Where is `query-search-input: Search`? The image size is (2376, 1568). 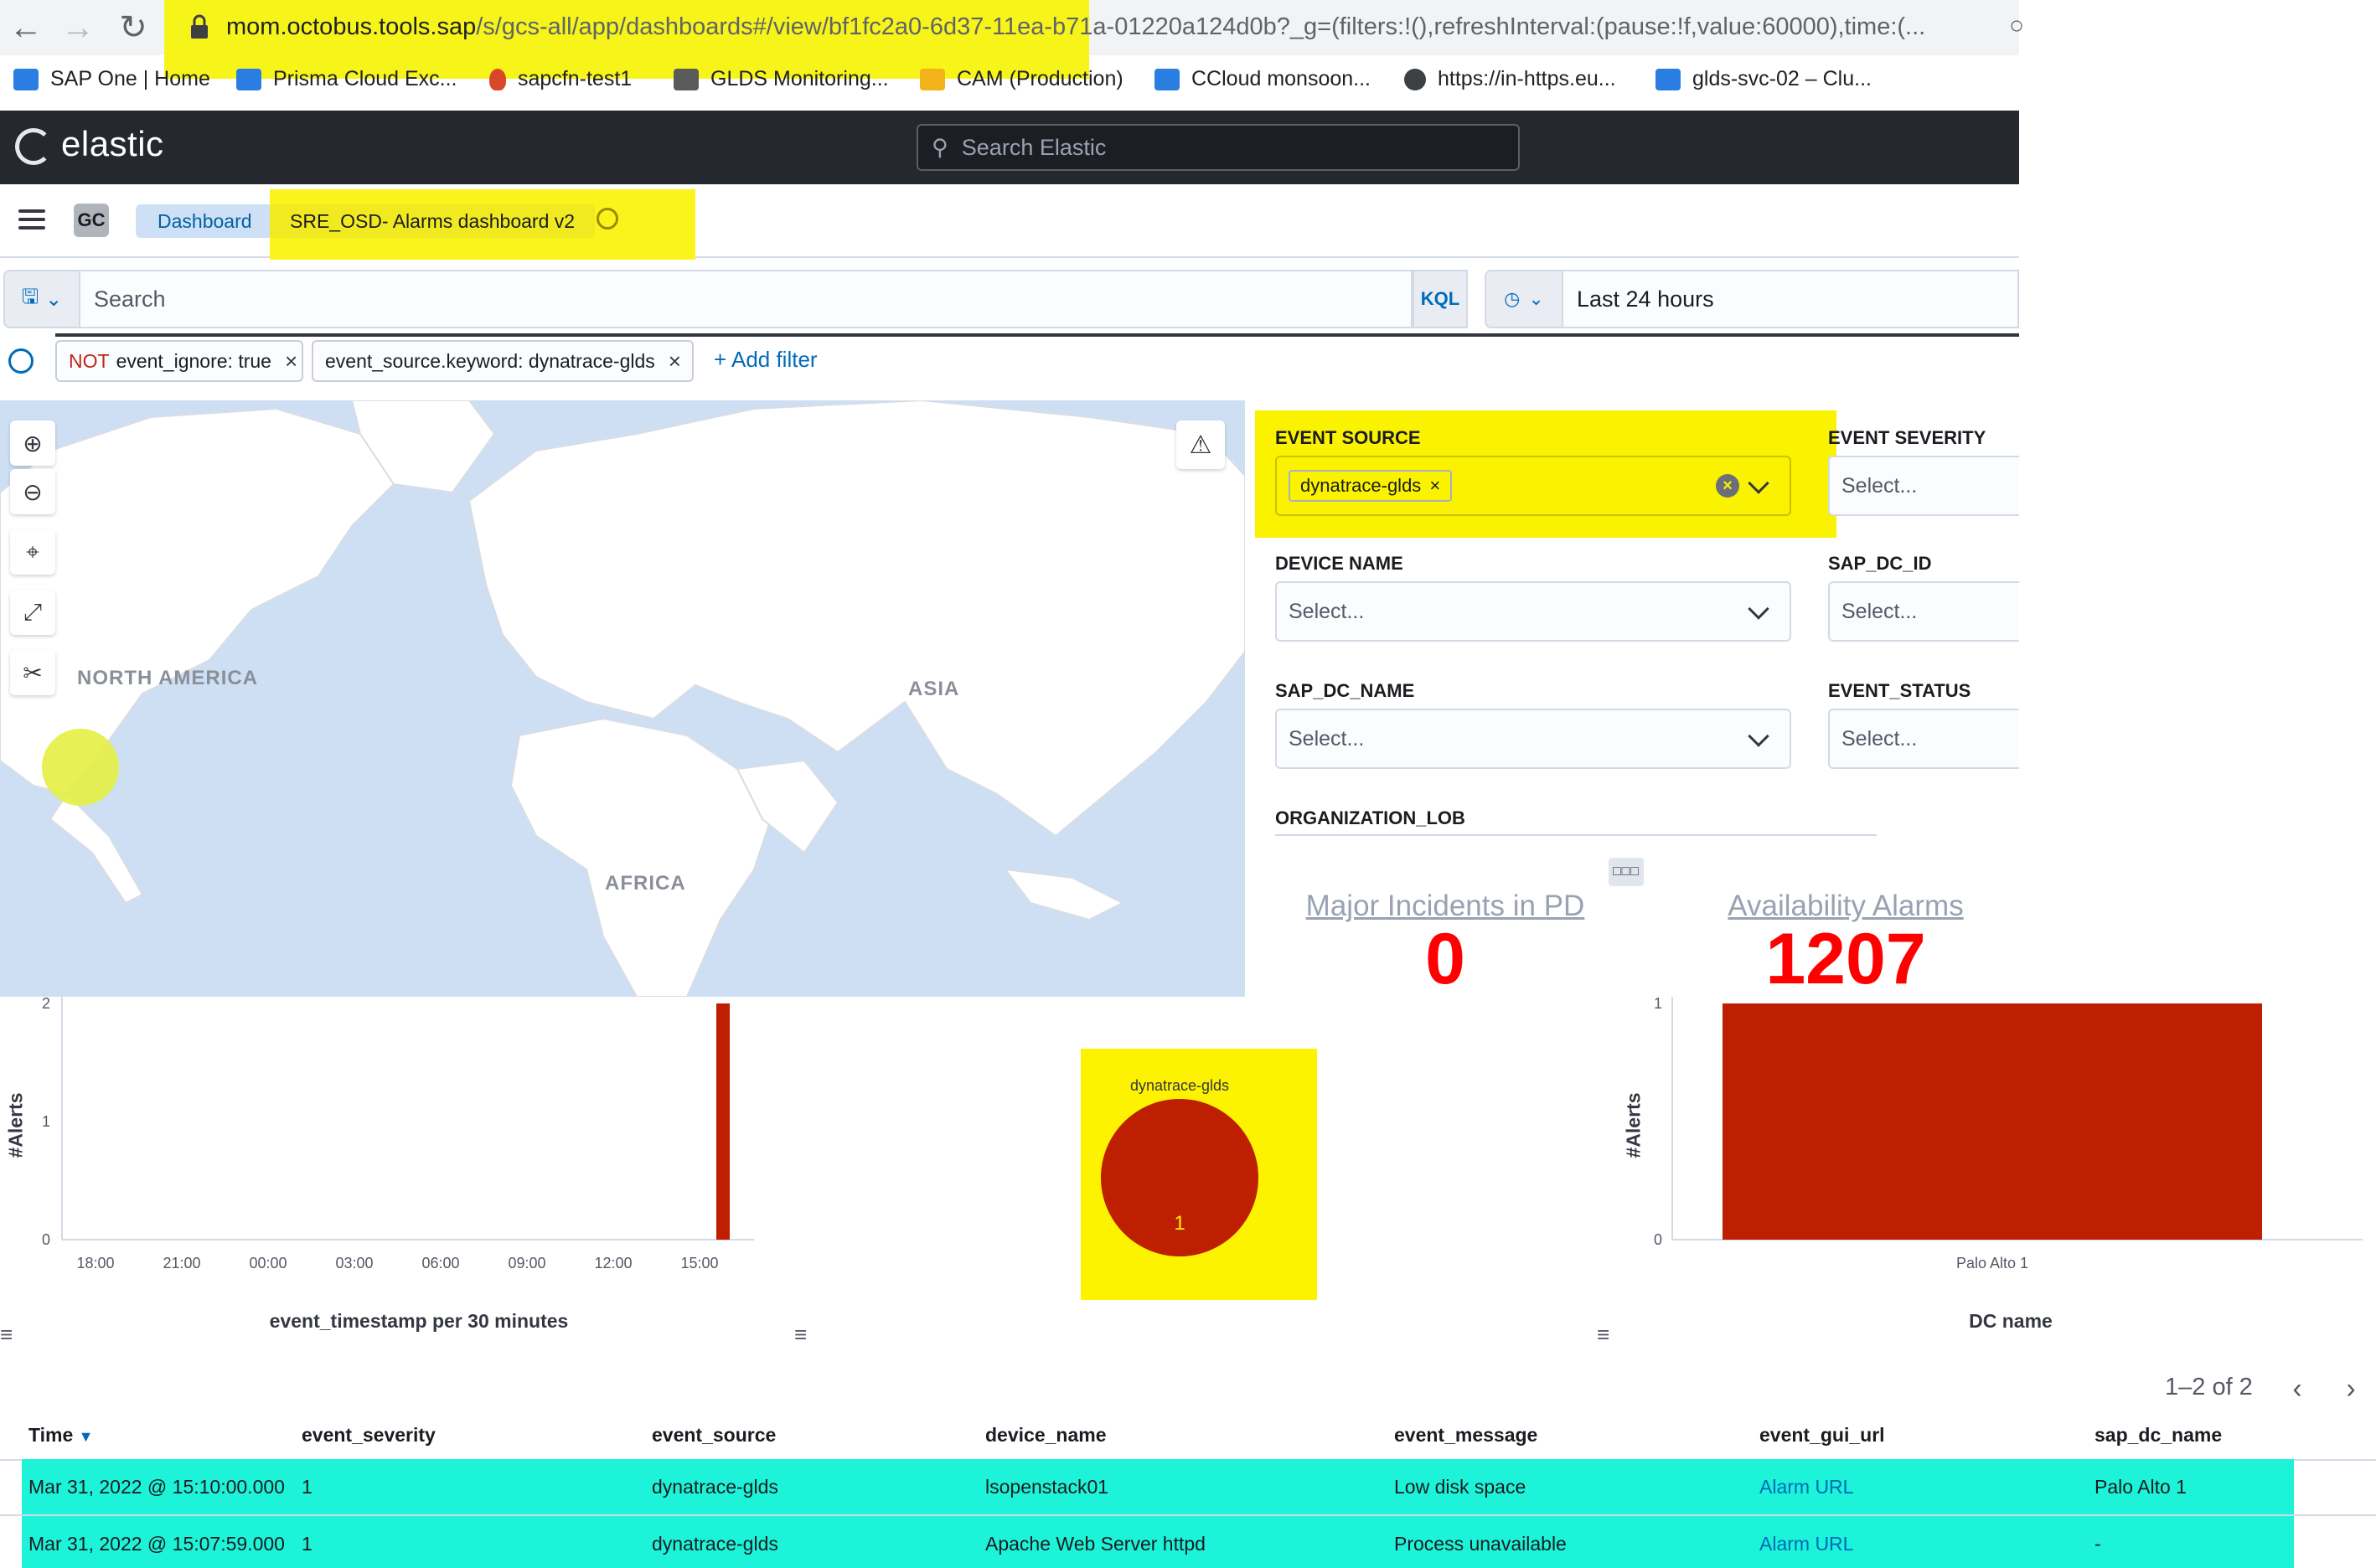 query-search-input: Search is located at coordinates (746, 299).